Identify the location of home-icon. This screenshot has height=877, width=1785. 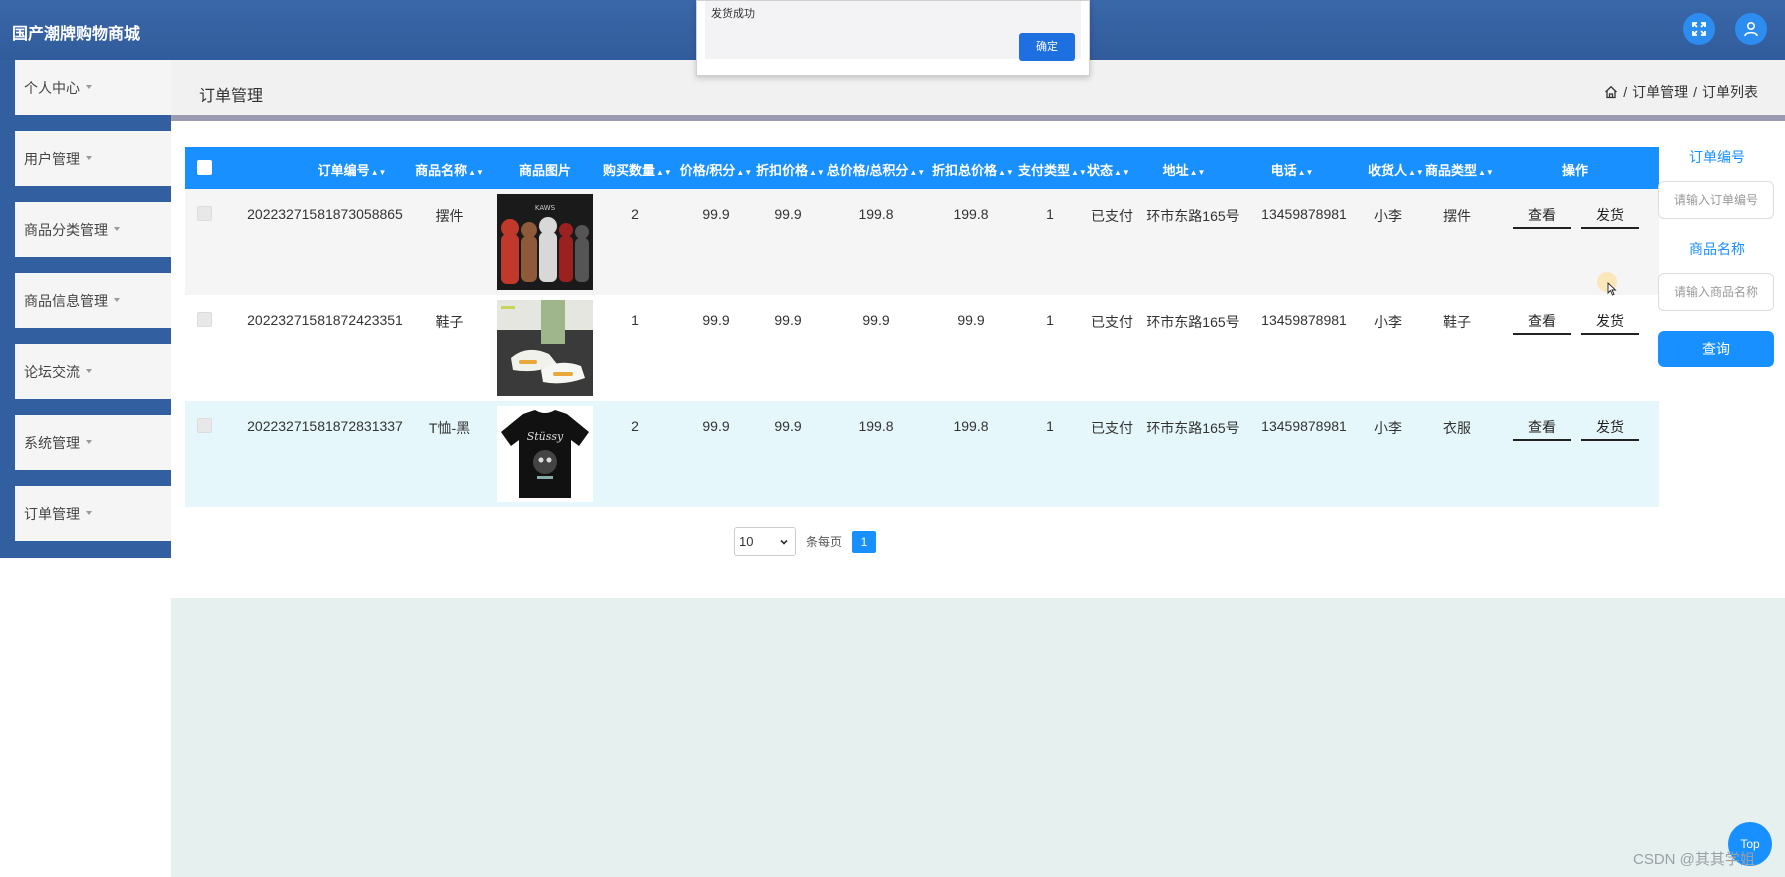
(1611, 92).